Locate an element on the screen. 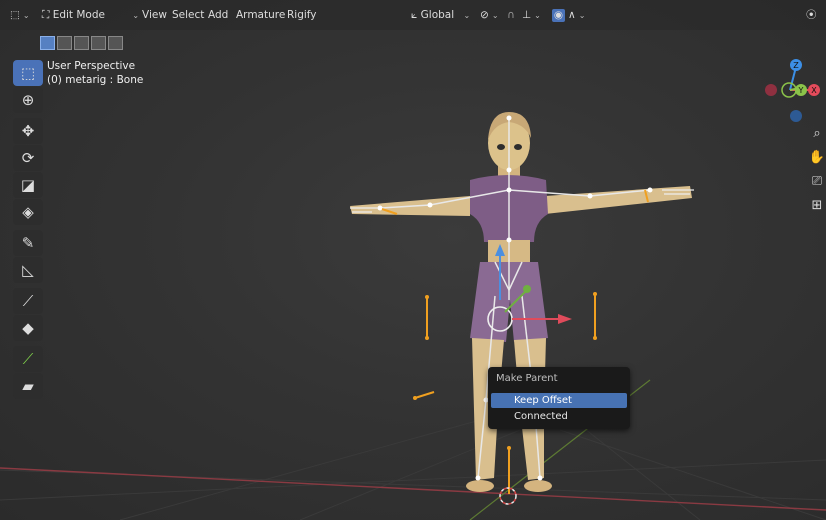 This screenshot has width=826, height=520. bone-size-icon: ◆ is located at coordinates (28, 328).